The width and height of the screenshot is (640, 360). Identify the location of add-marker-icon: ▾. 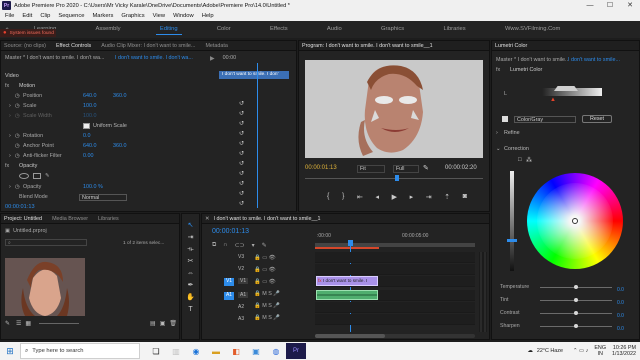
(253, 245).